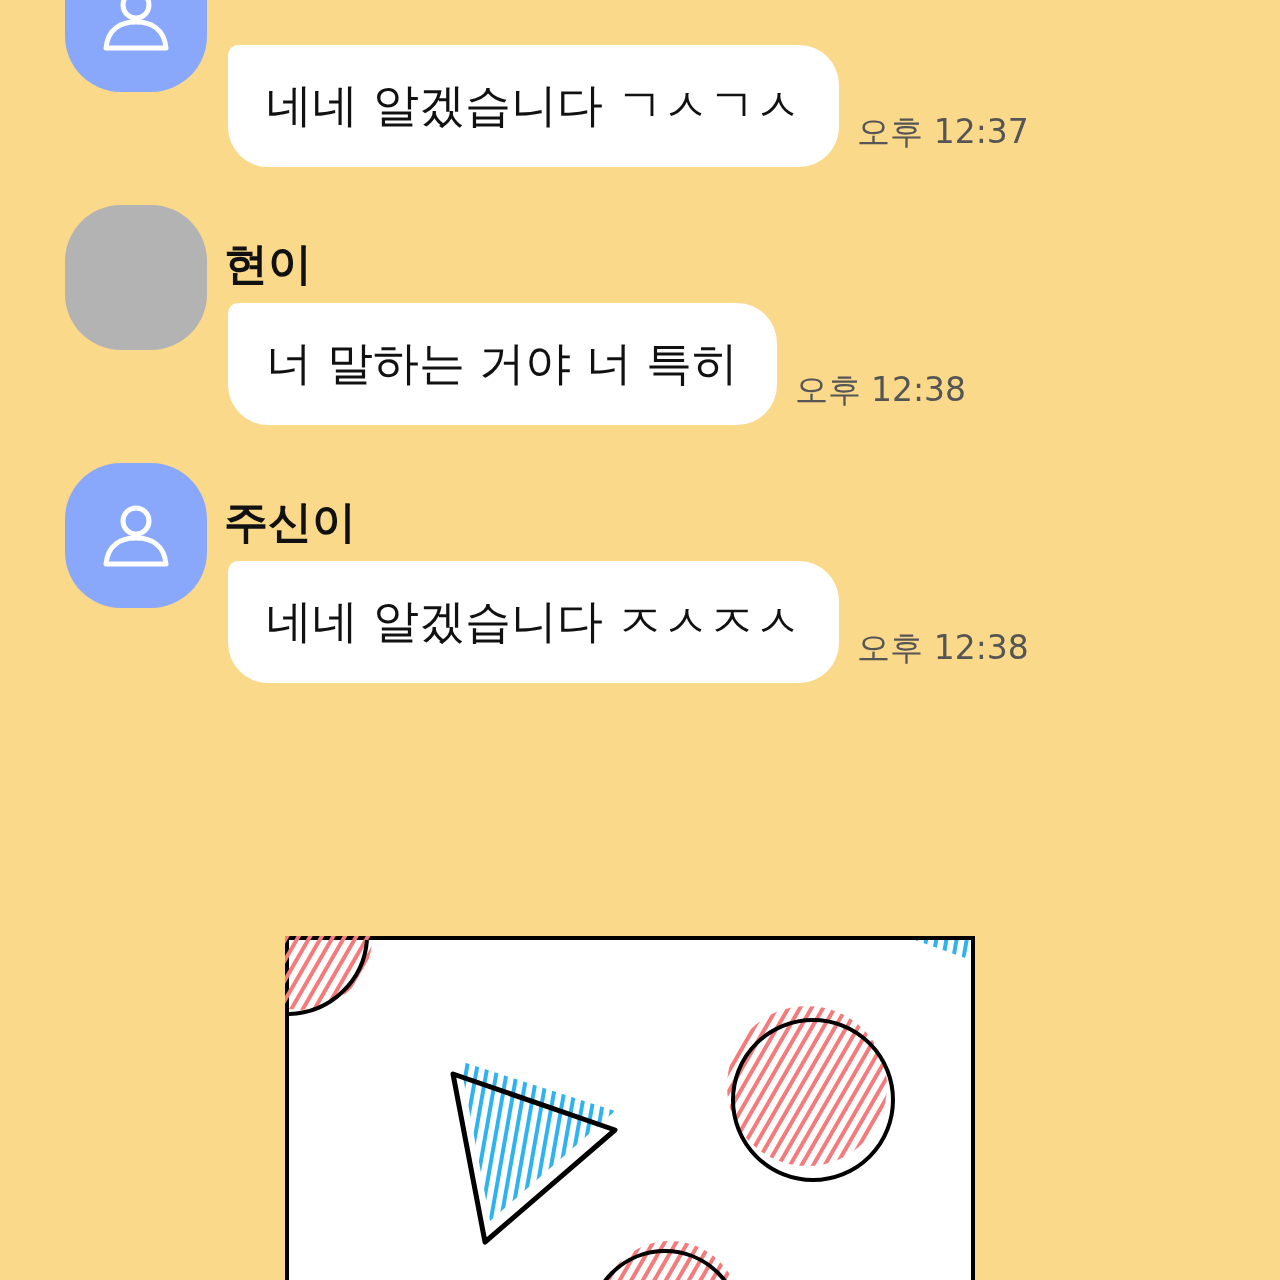  Describe the element at coordinates (289, 521) in the screenshot. I see `sender-name: 주신이` at that location.